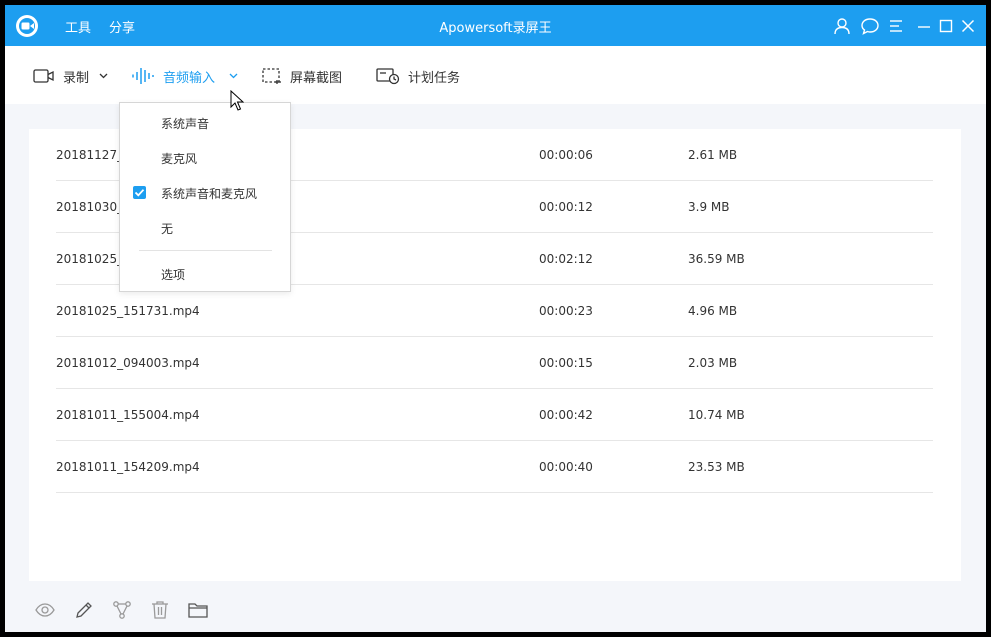 This screenshot has height=637, width=991. I want to click on file-duration: 00:00:15, so click(566, 363).